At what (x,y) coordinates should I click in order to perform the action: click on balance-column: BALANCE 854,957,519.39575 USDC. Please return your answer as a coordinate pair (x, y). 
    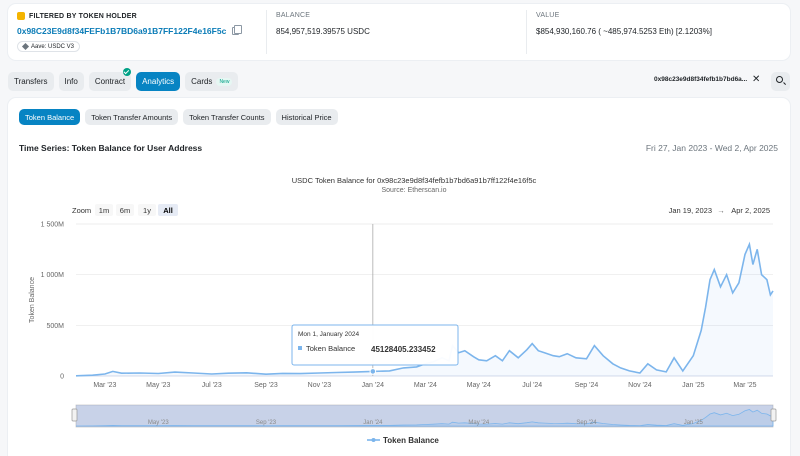
    Looking at the image, I should click on (401, 24).